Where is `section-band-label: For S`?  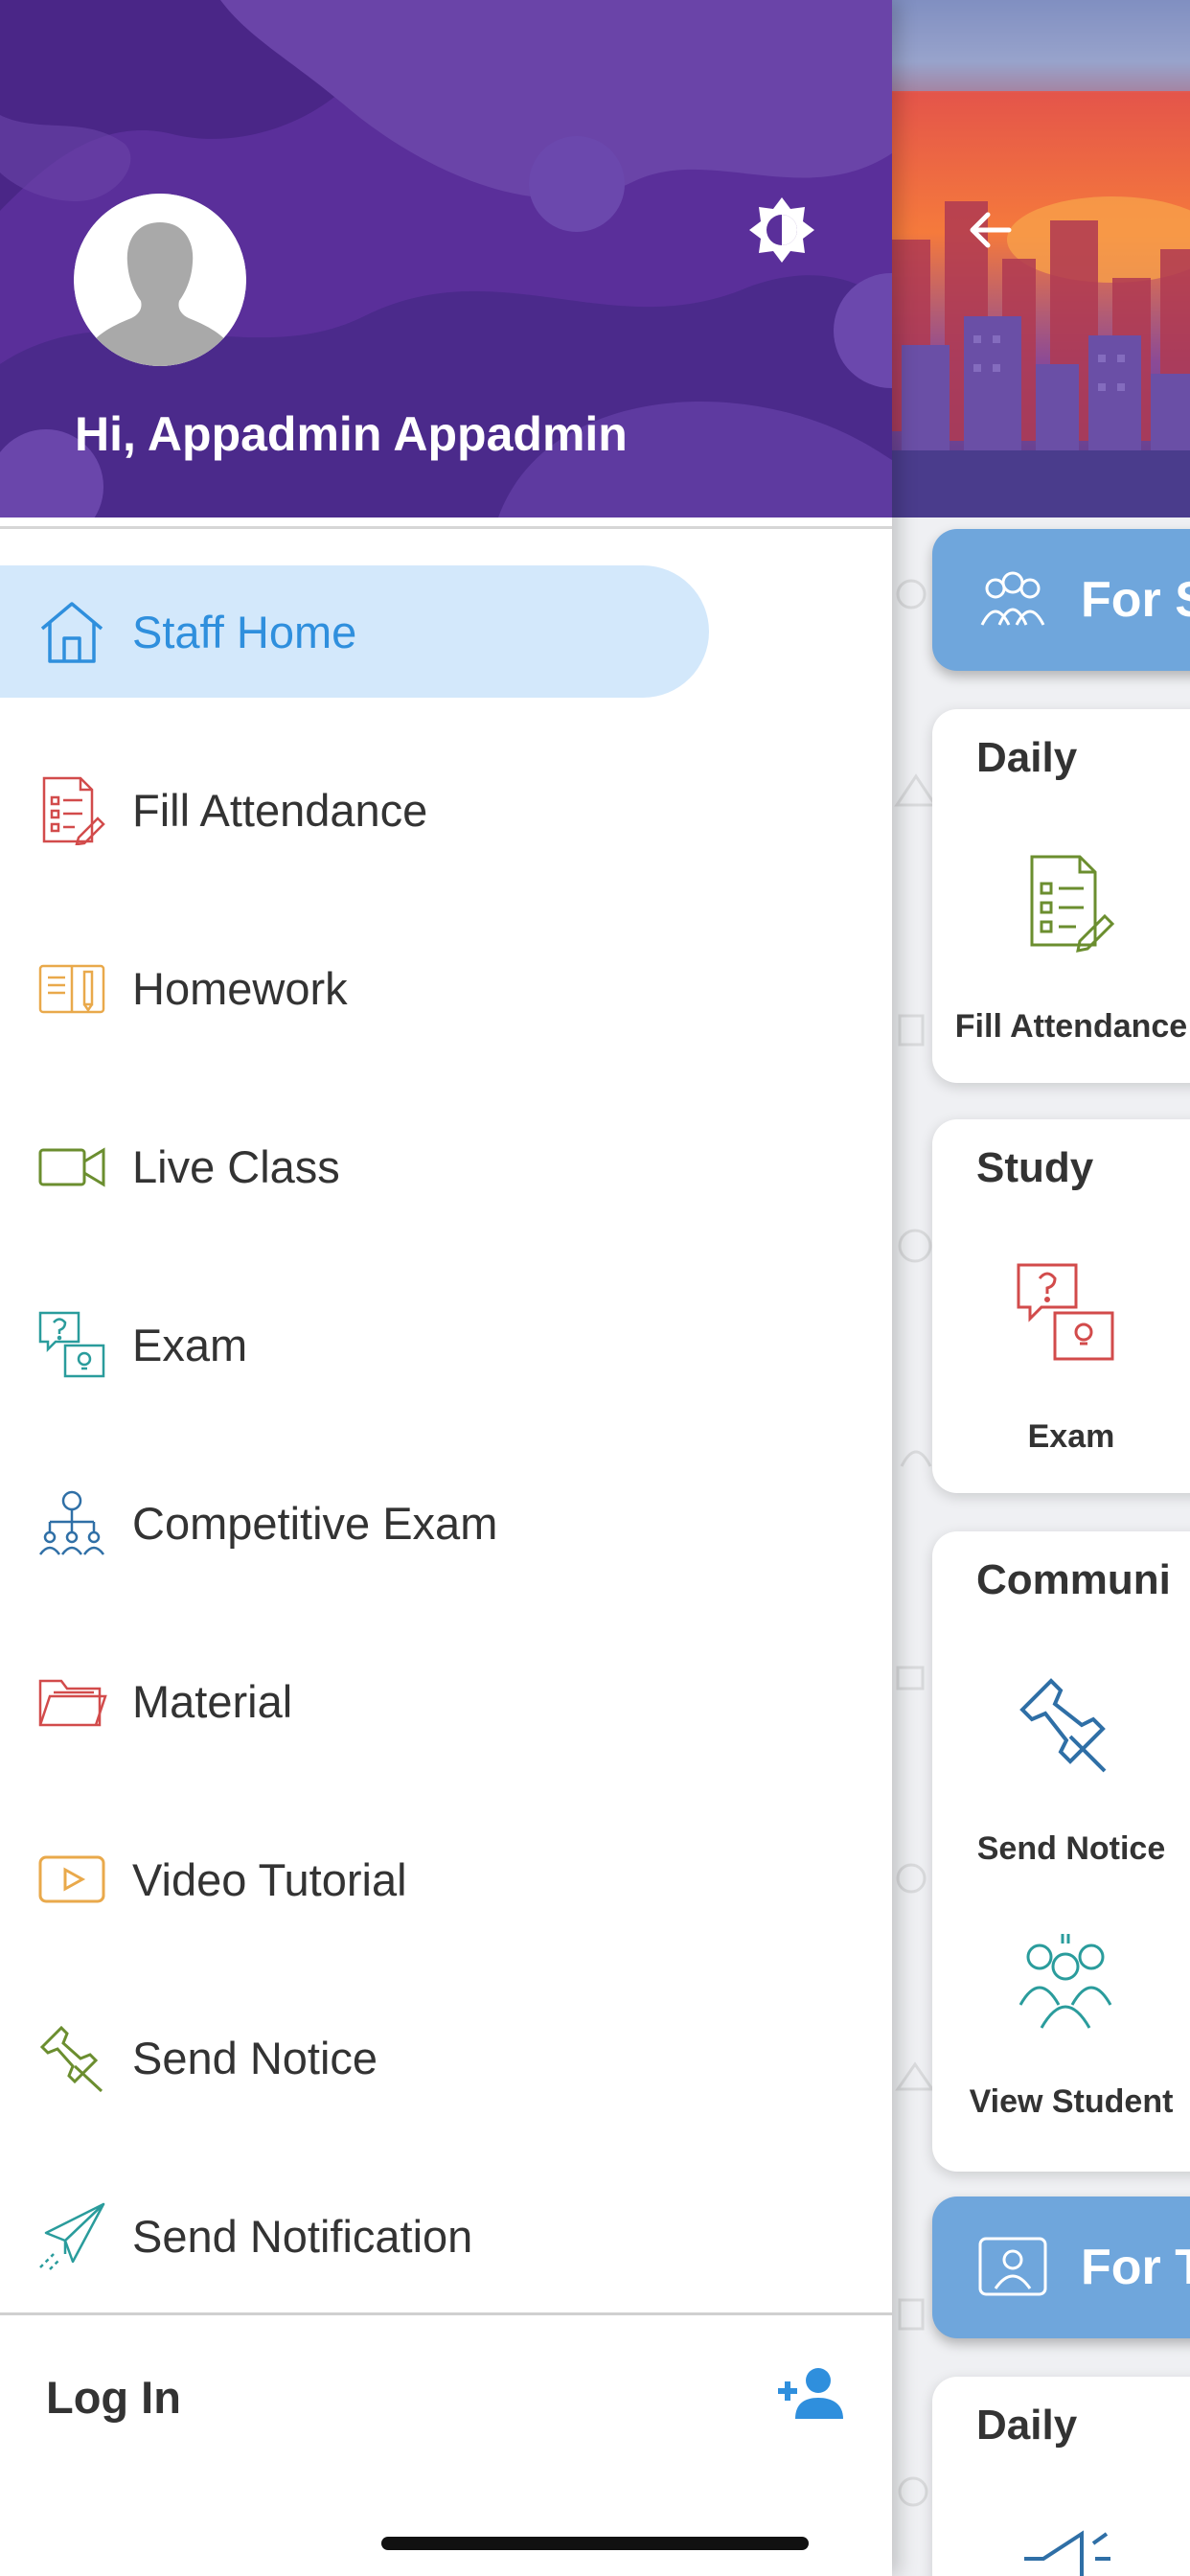 section-band-label: For S is located at coordinates (1135, 600).